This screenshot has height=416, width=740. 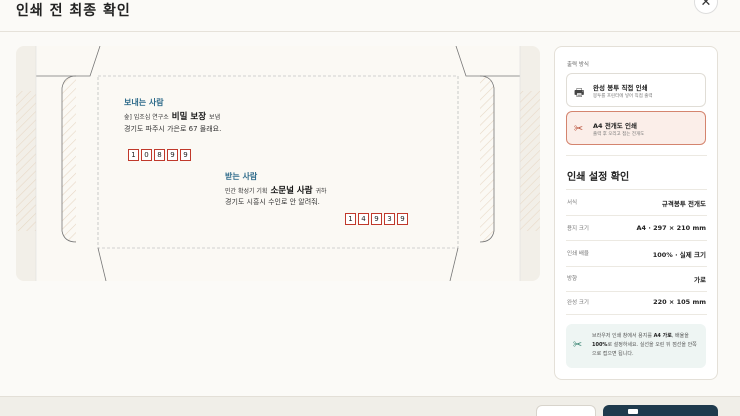 I want to click on setting-key: 서식, so click(x=572, y=203).